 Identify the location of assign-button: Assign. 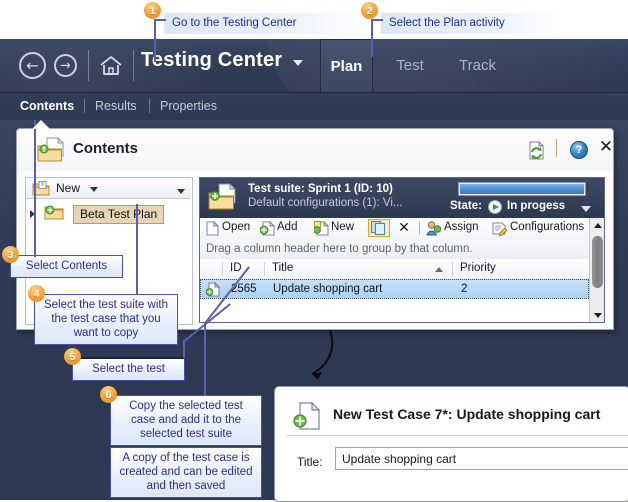
(461, 227).